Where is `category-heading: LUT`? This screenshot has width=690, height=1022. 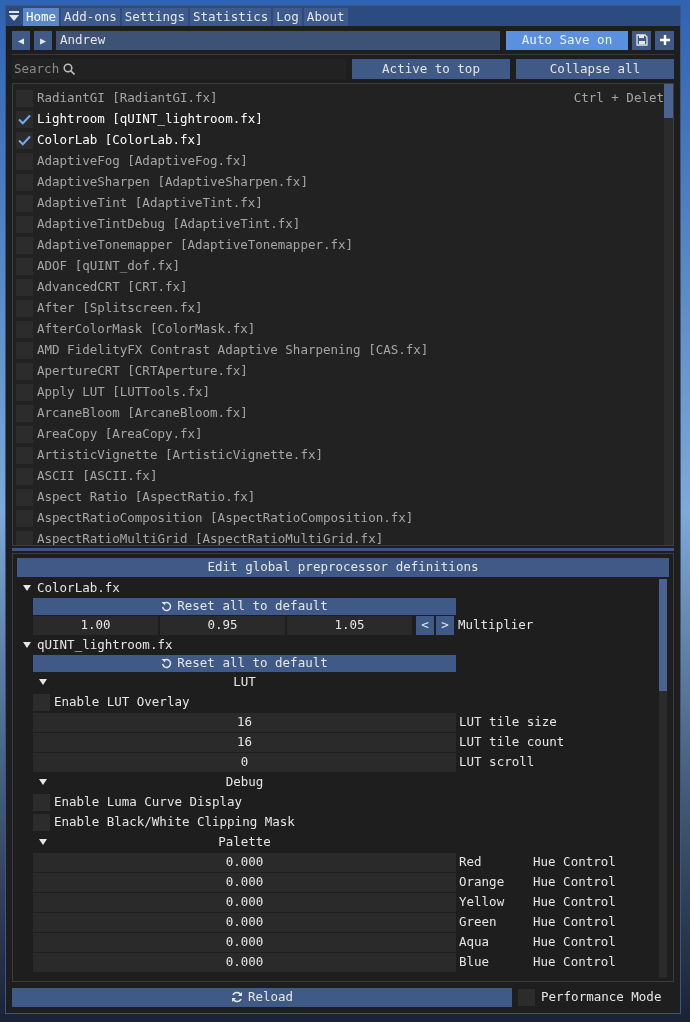 category-heading: LUT is located at coordinates (244, 682).